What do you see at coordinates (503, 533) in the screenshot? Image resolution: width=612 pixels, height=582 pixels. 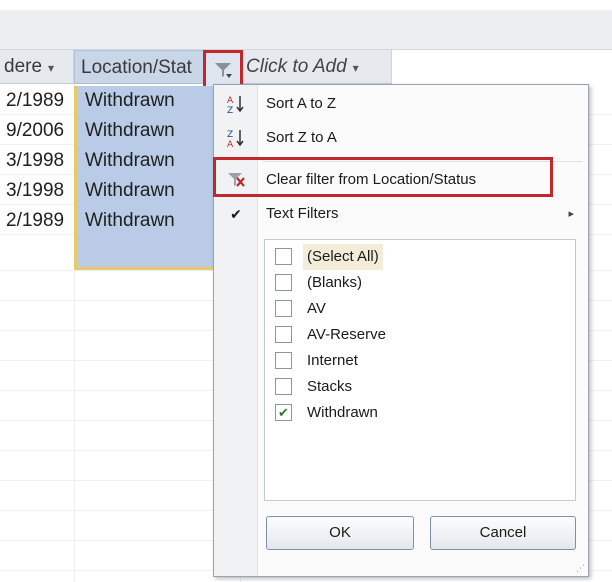 I see `cancel-button: Cancel` at bounding box center [503, 533].